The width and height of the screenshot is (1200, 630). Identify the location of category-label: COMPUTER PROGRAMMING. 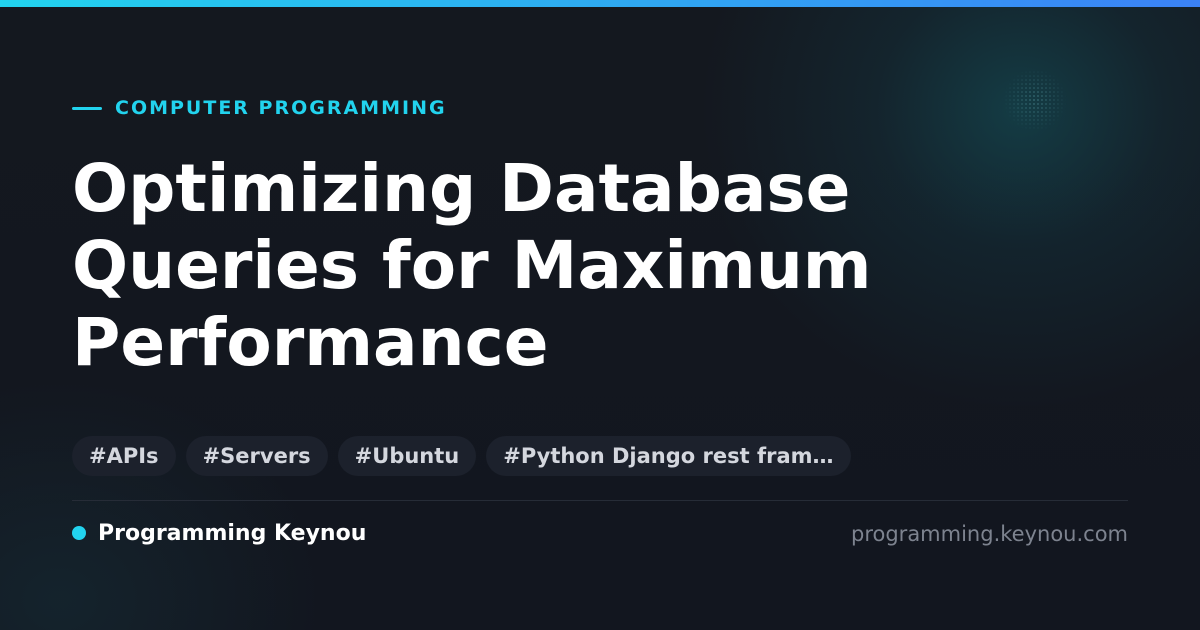
(281, 108).